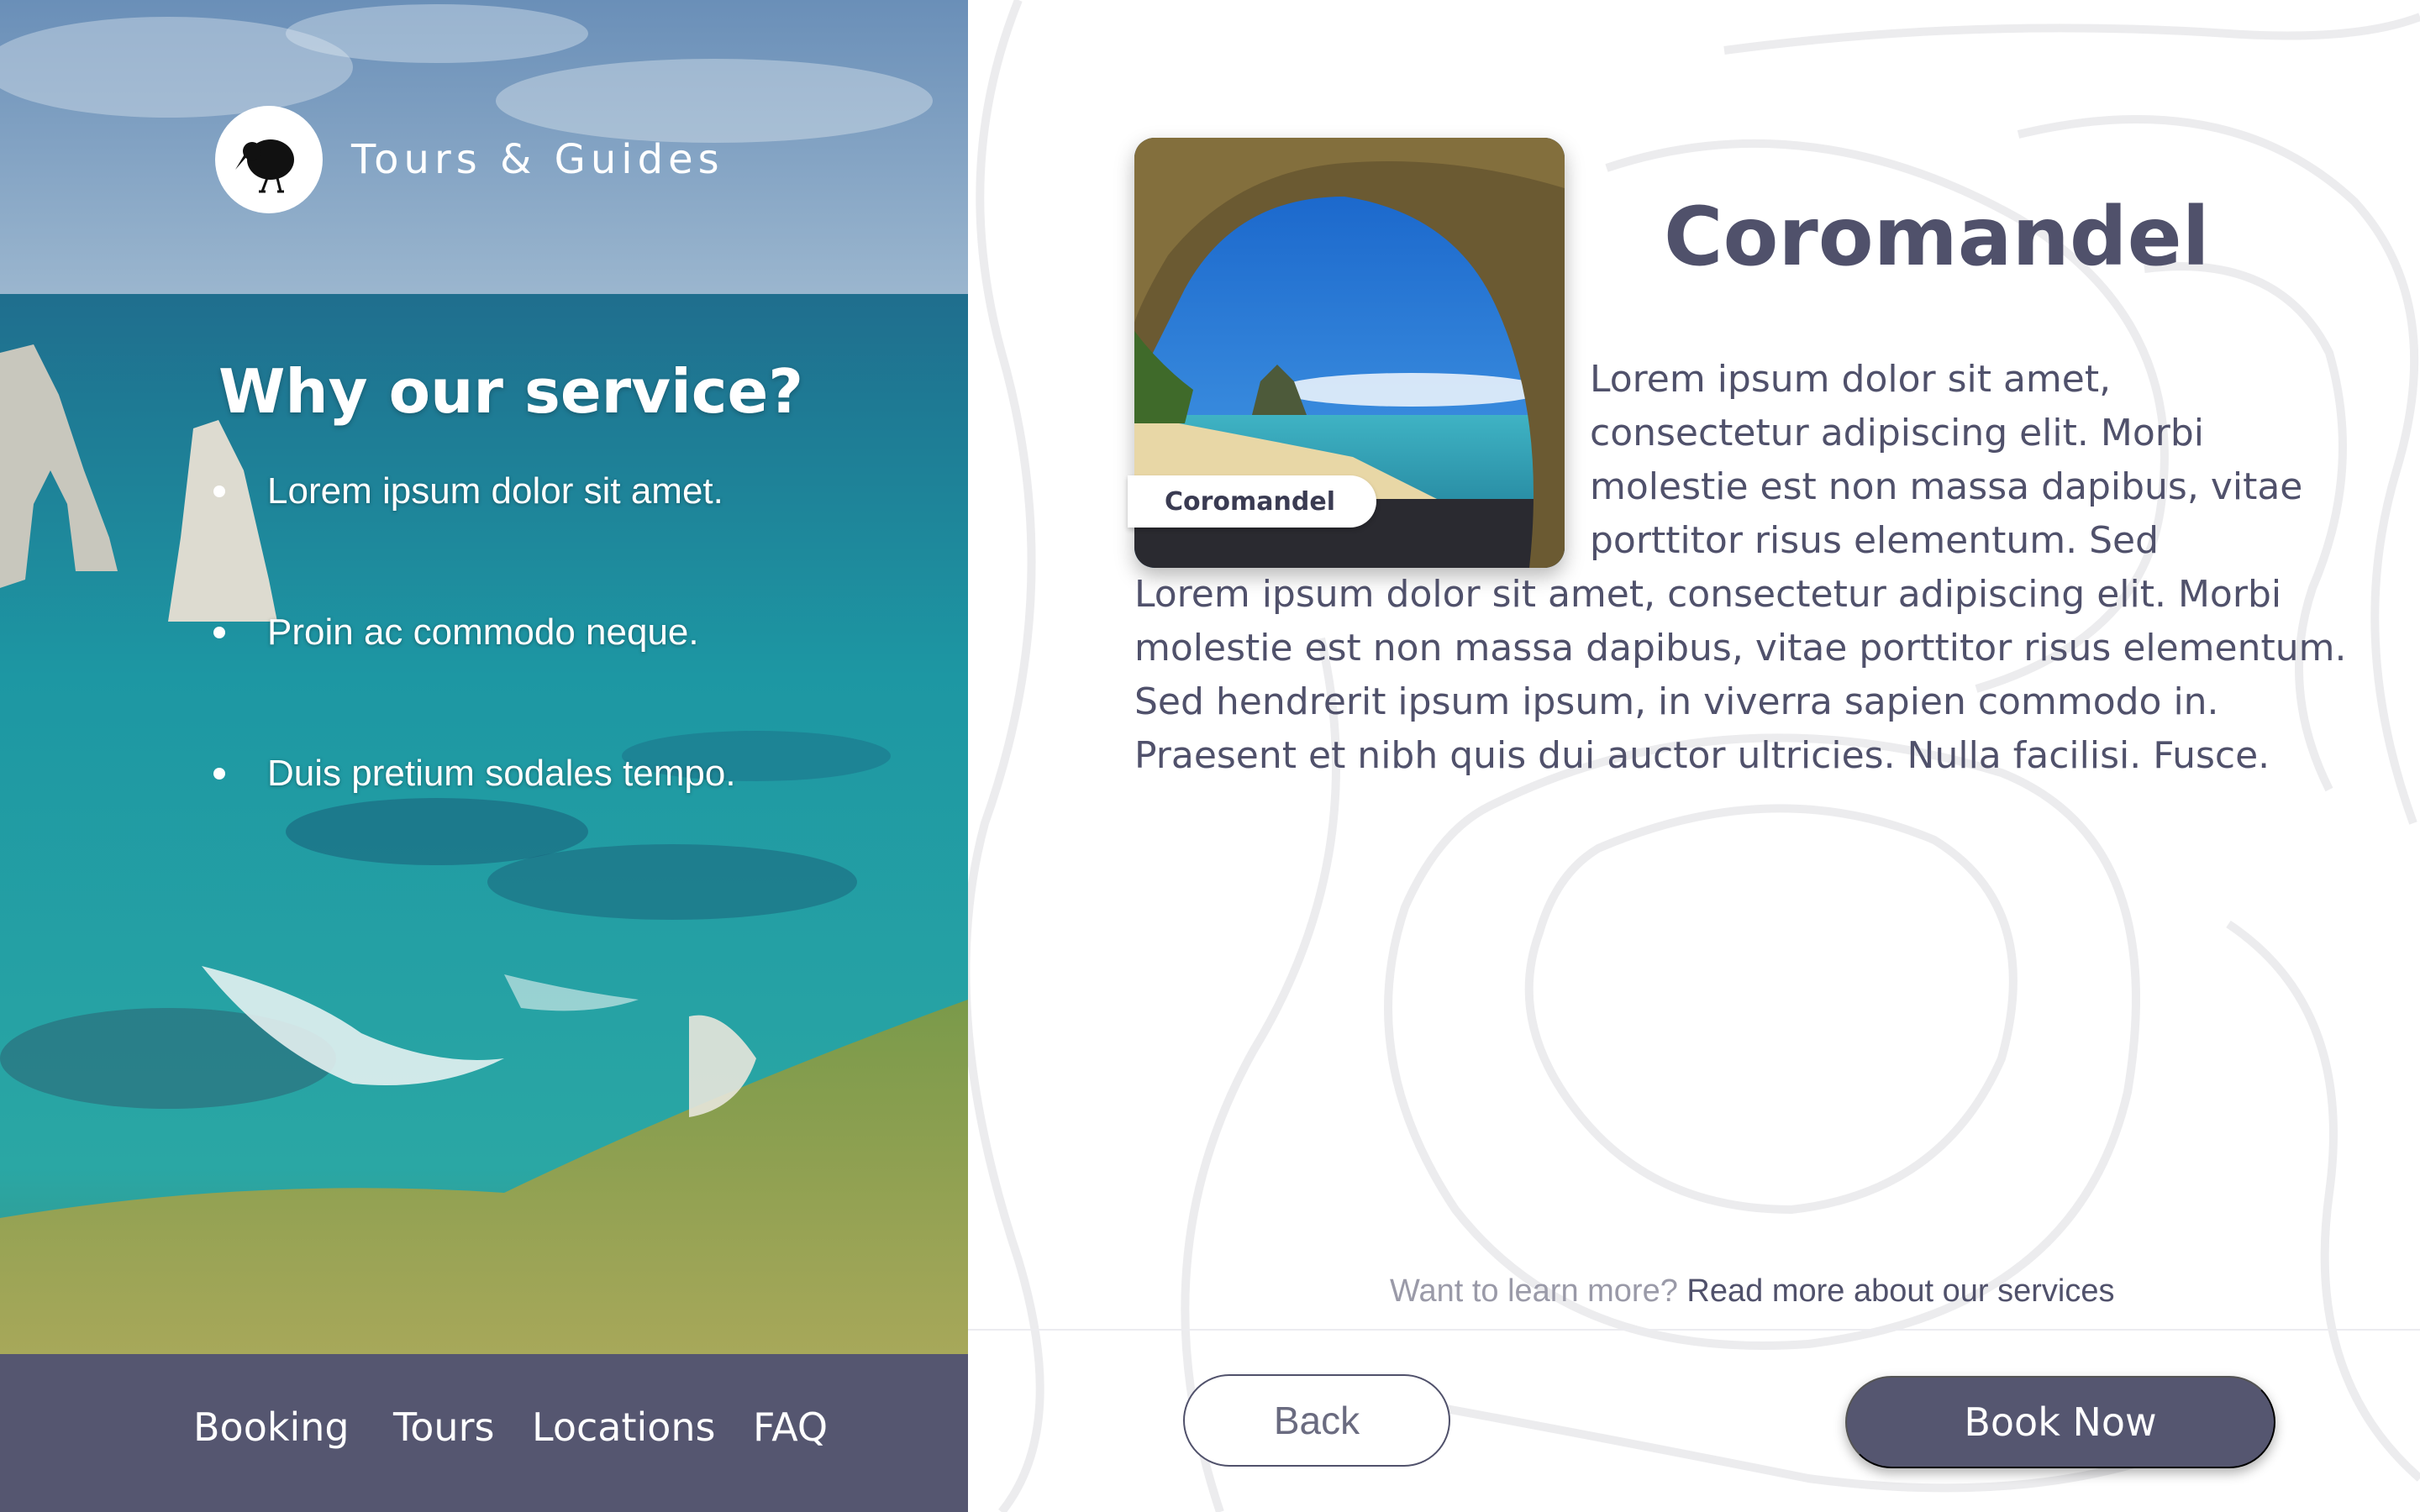 This screenshot has height=1512, width=2420. What do you see at coordinates (271, 1427) in the screenshot?
I see `nav-item-booking: Booking` at bounding box center [271, 1427].